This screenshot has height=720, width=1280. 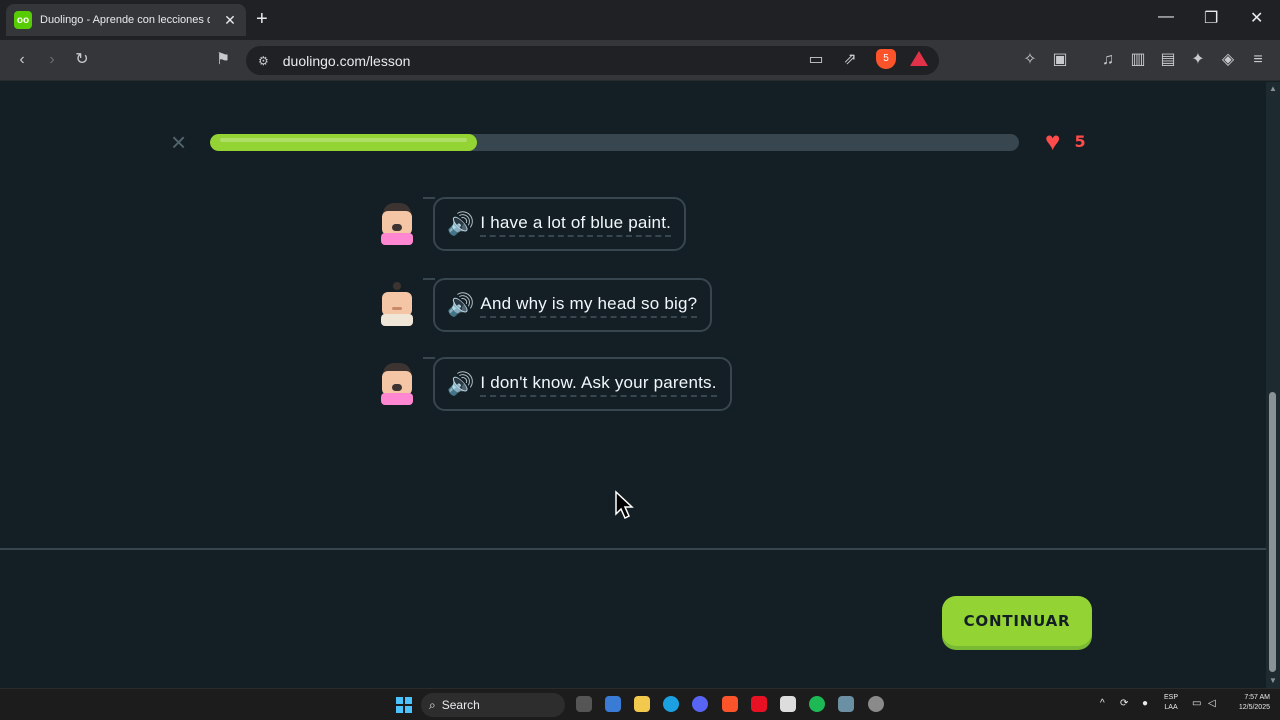 What do you see at coordinates (1166, 17) in the screenshot?
I see `minimize-icon: —` at bounding box center [1166, 17].